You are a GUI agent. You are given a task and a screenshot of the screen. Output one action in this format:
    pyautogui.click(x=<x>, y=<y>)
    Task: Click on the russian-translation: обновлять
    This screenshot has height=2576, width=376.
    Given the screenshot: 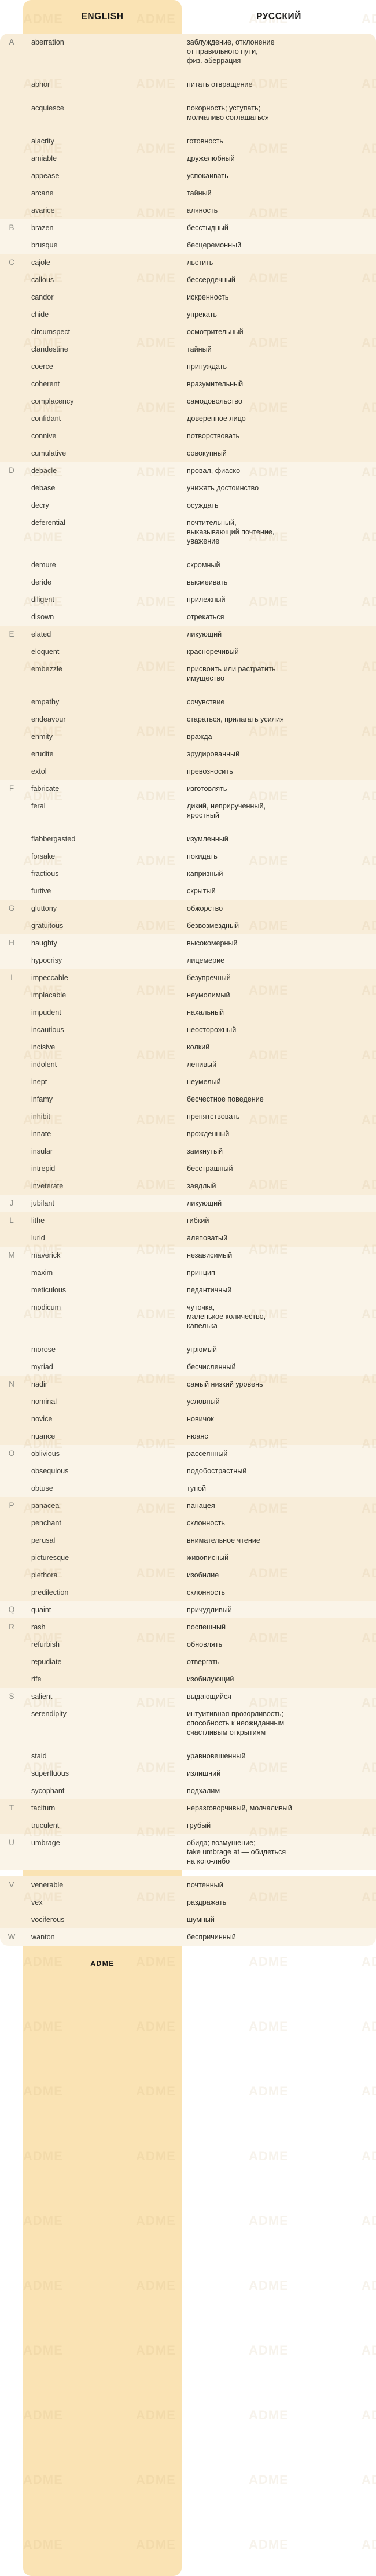 What is the action you would take?
    pyautogui.click(x=205, y=1644)
    